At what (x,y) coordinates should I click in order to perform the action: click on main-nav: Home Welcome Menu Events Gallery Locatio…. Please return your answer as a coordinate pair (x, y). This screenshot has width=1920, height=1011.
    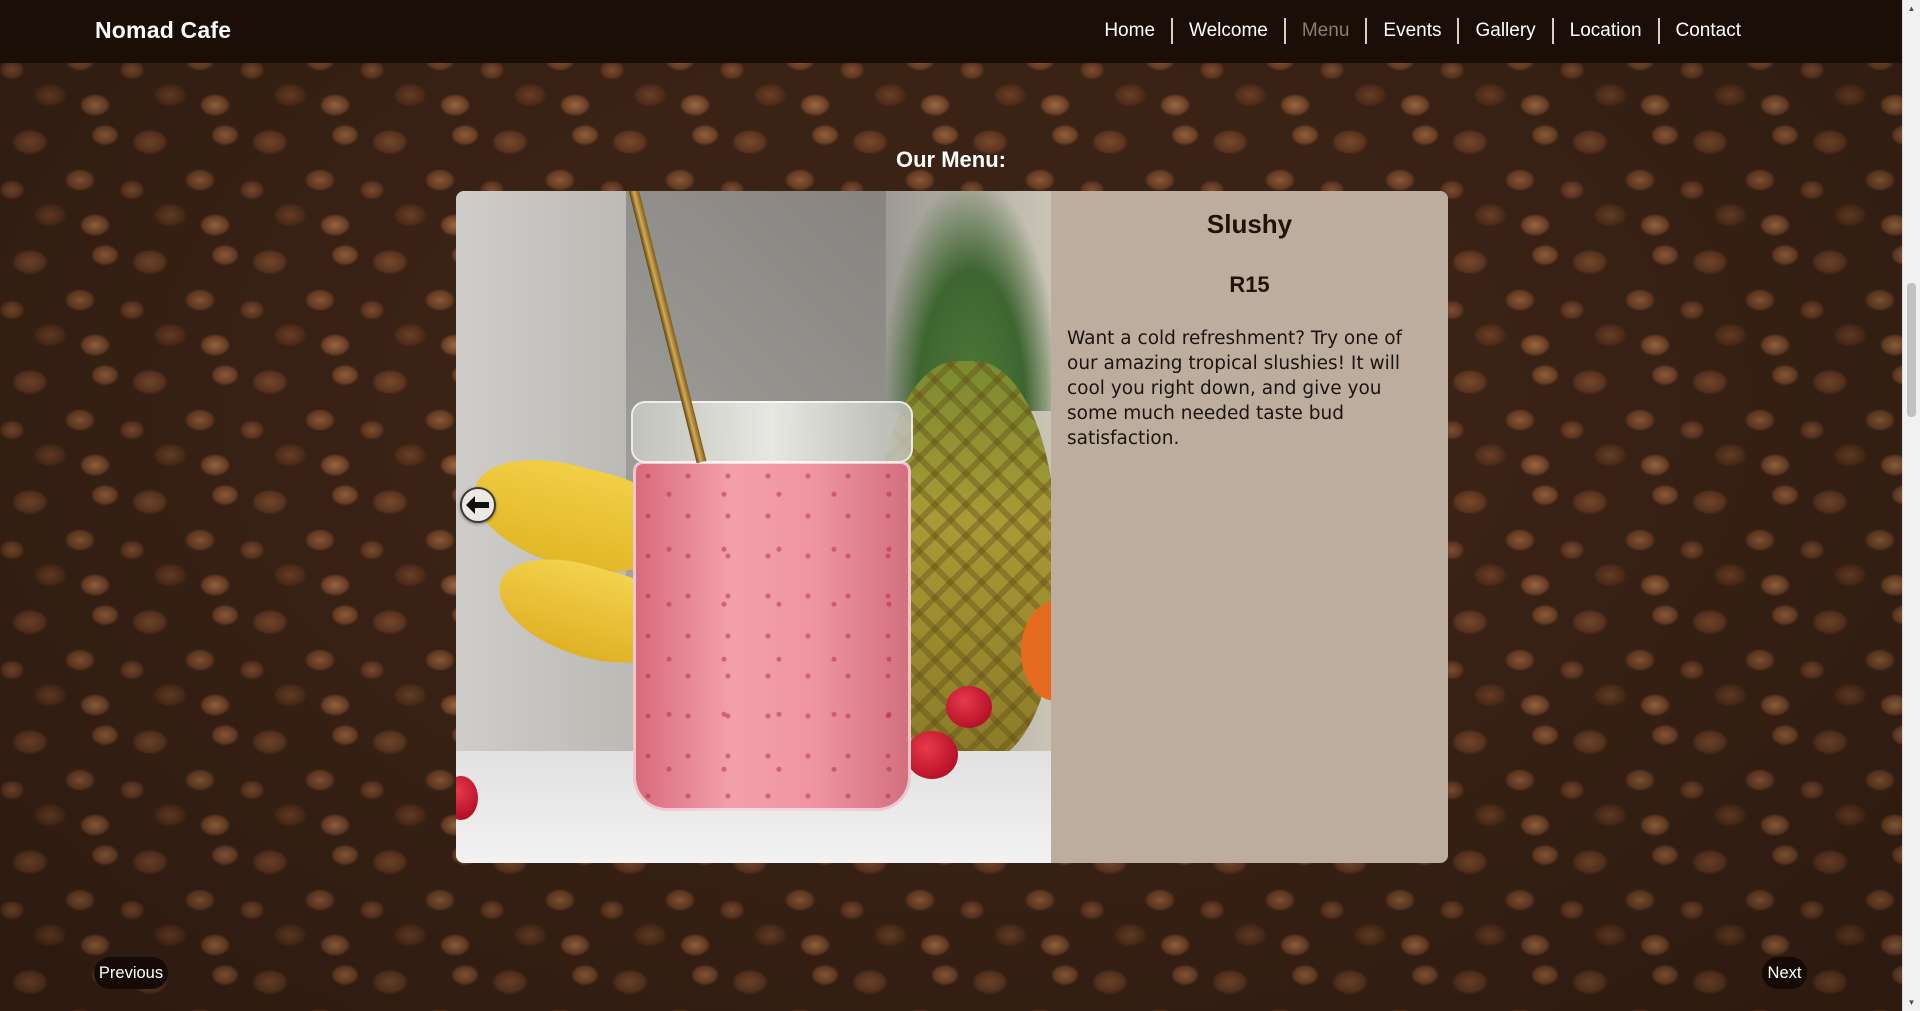
    Looking at the image, I should click on (1422, 31).